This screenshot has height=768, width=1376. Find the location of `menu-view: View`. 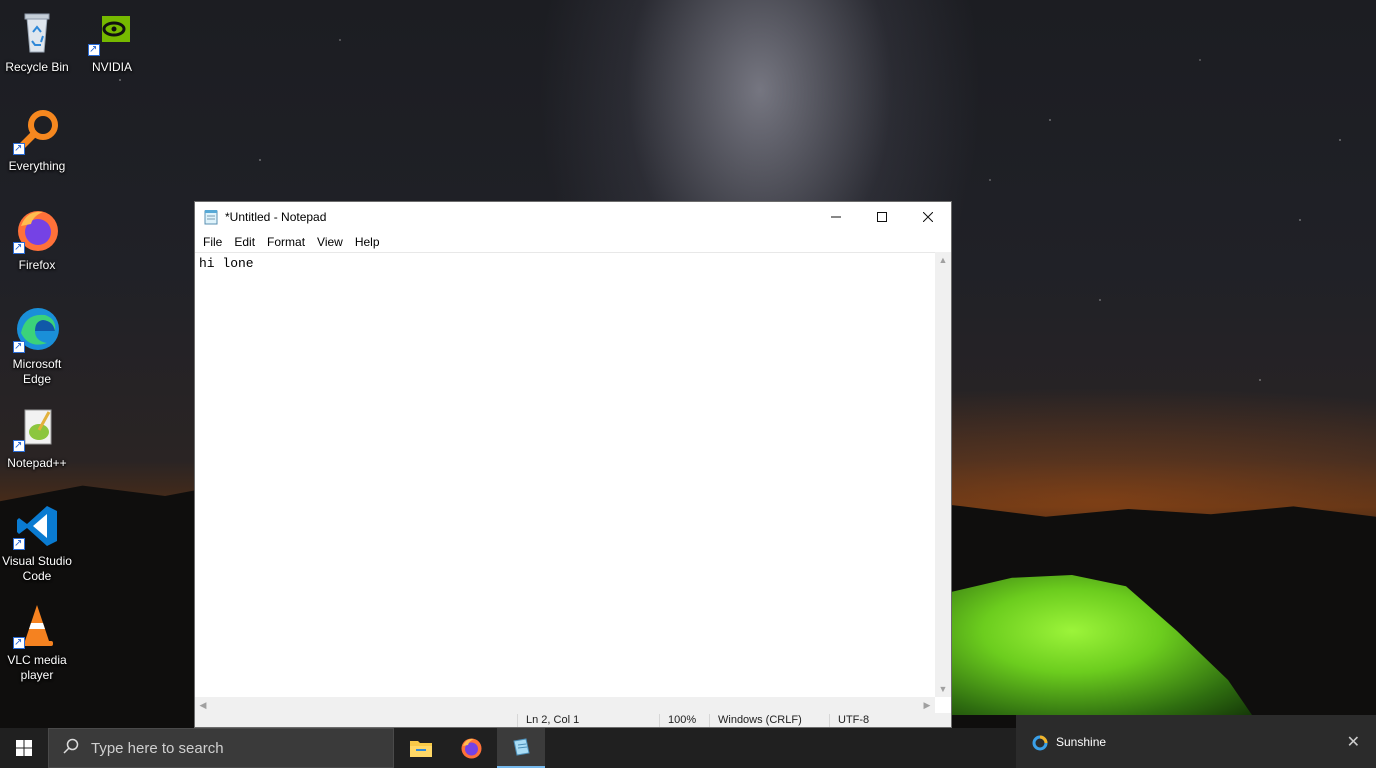

menu-view: View is located at coordinates (330, 242).